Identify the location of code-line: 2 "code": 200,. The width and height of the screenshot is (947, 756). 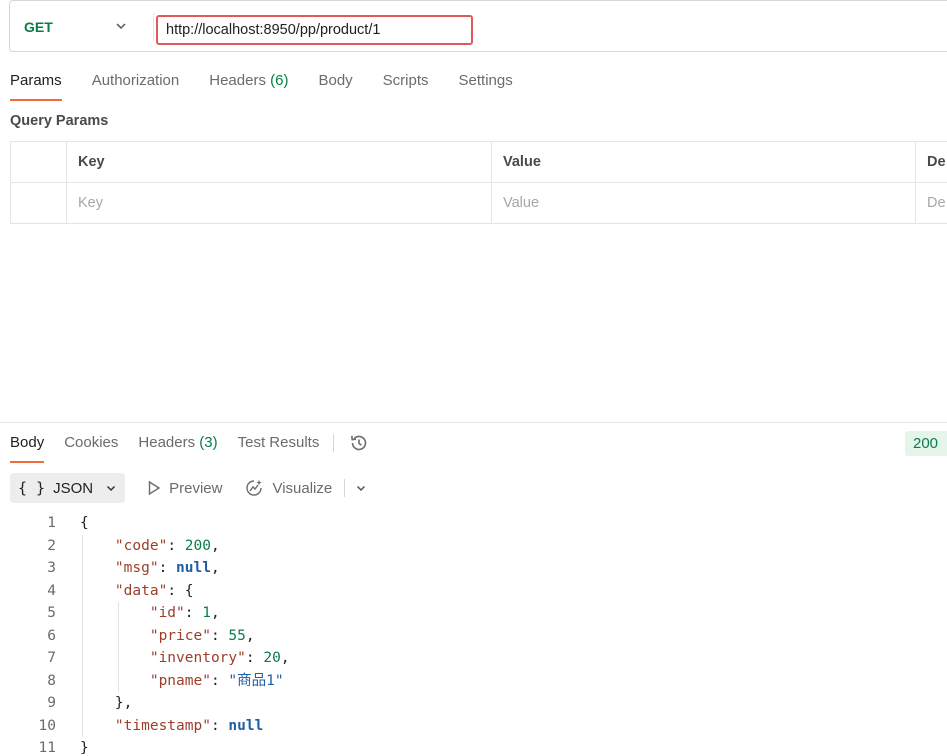
(473, 546).